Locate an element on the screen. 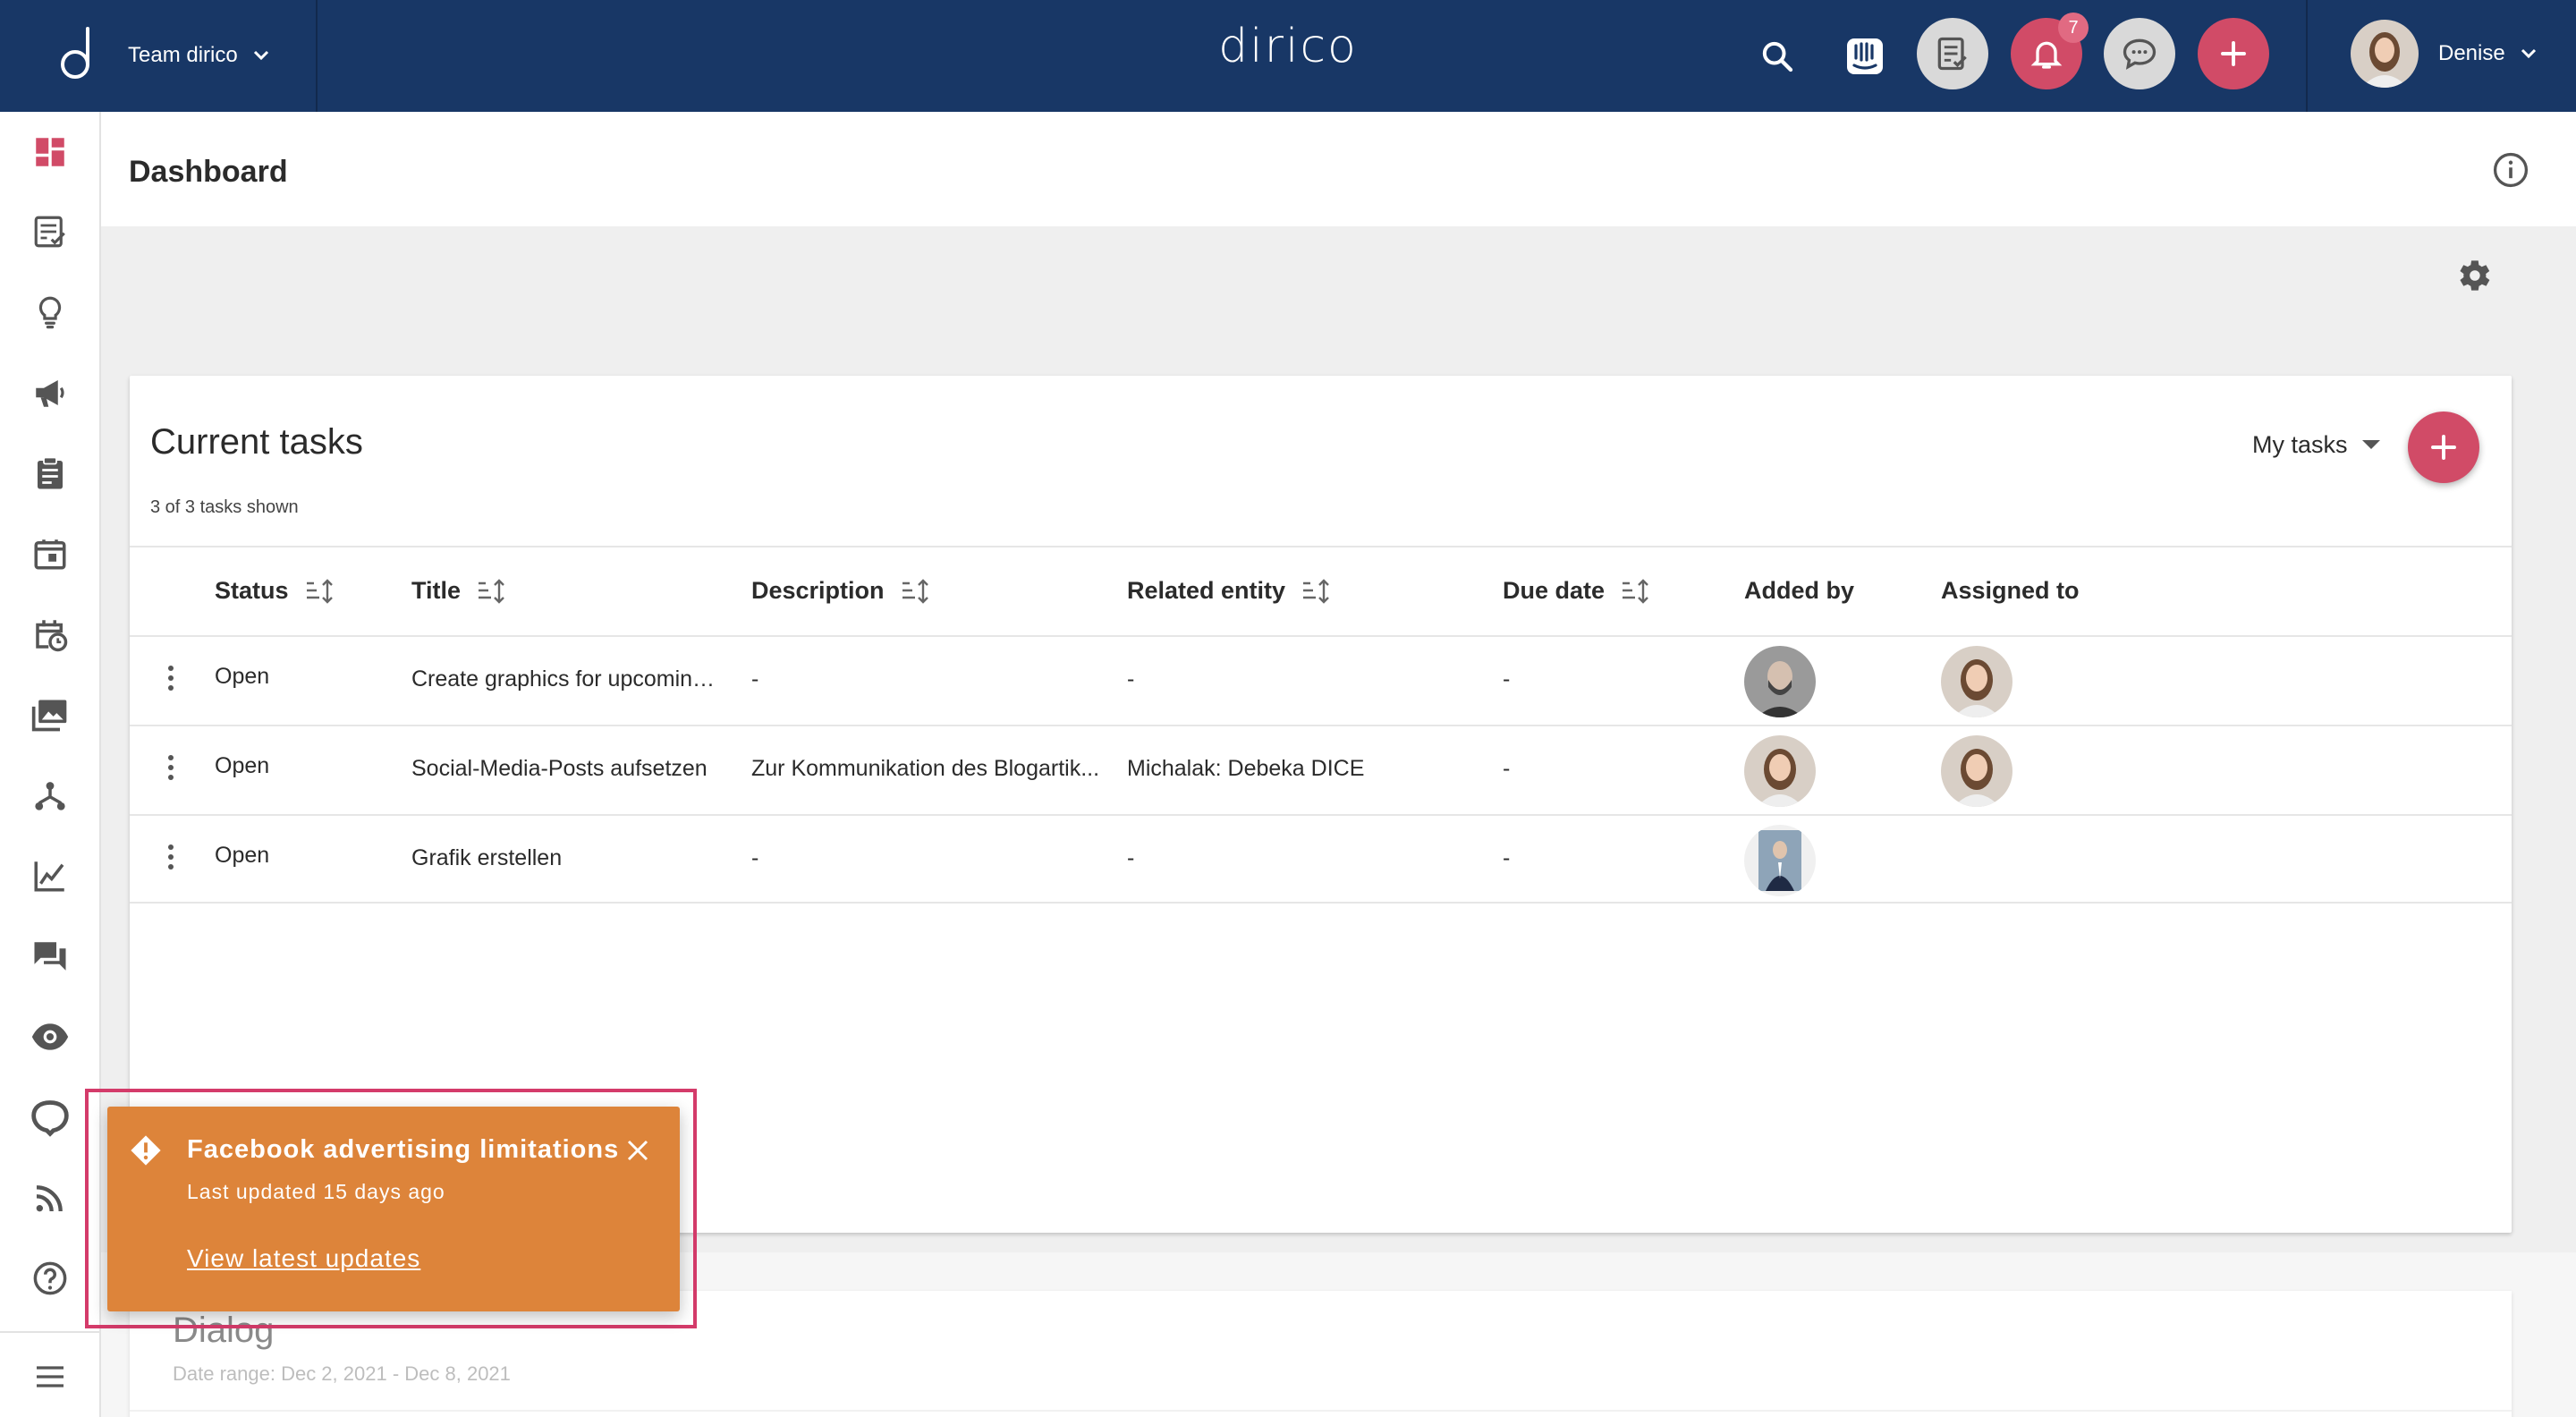 The image size is (2576, 1417). checklist-icon is located at coordinates (49, 232).